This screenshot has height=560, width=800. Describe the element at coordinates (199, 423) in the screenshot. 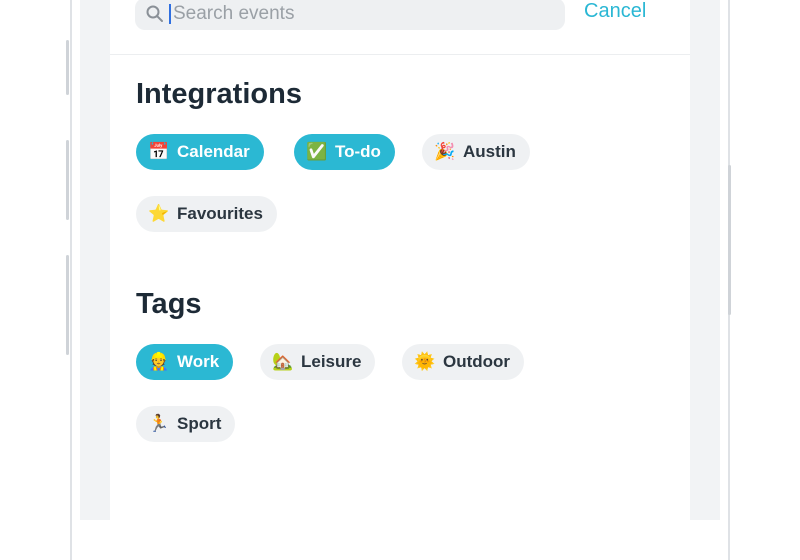

I see `chip-label: Sport` at that location.